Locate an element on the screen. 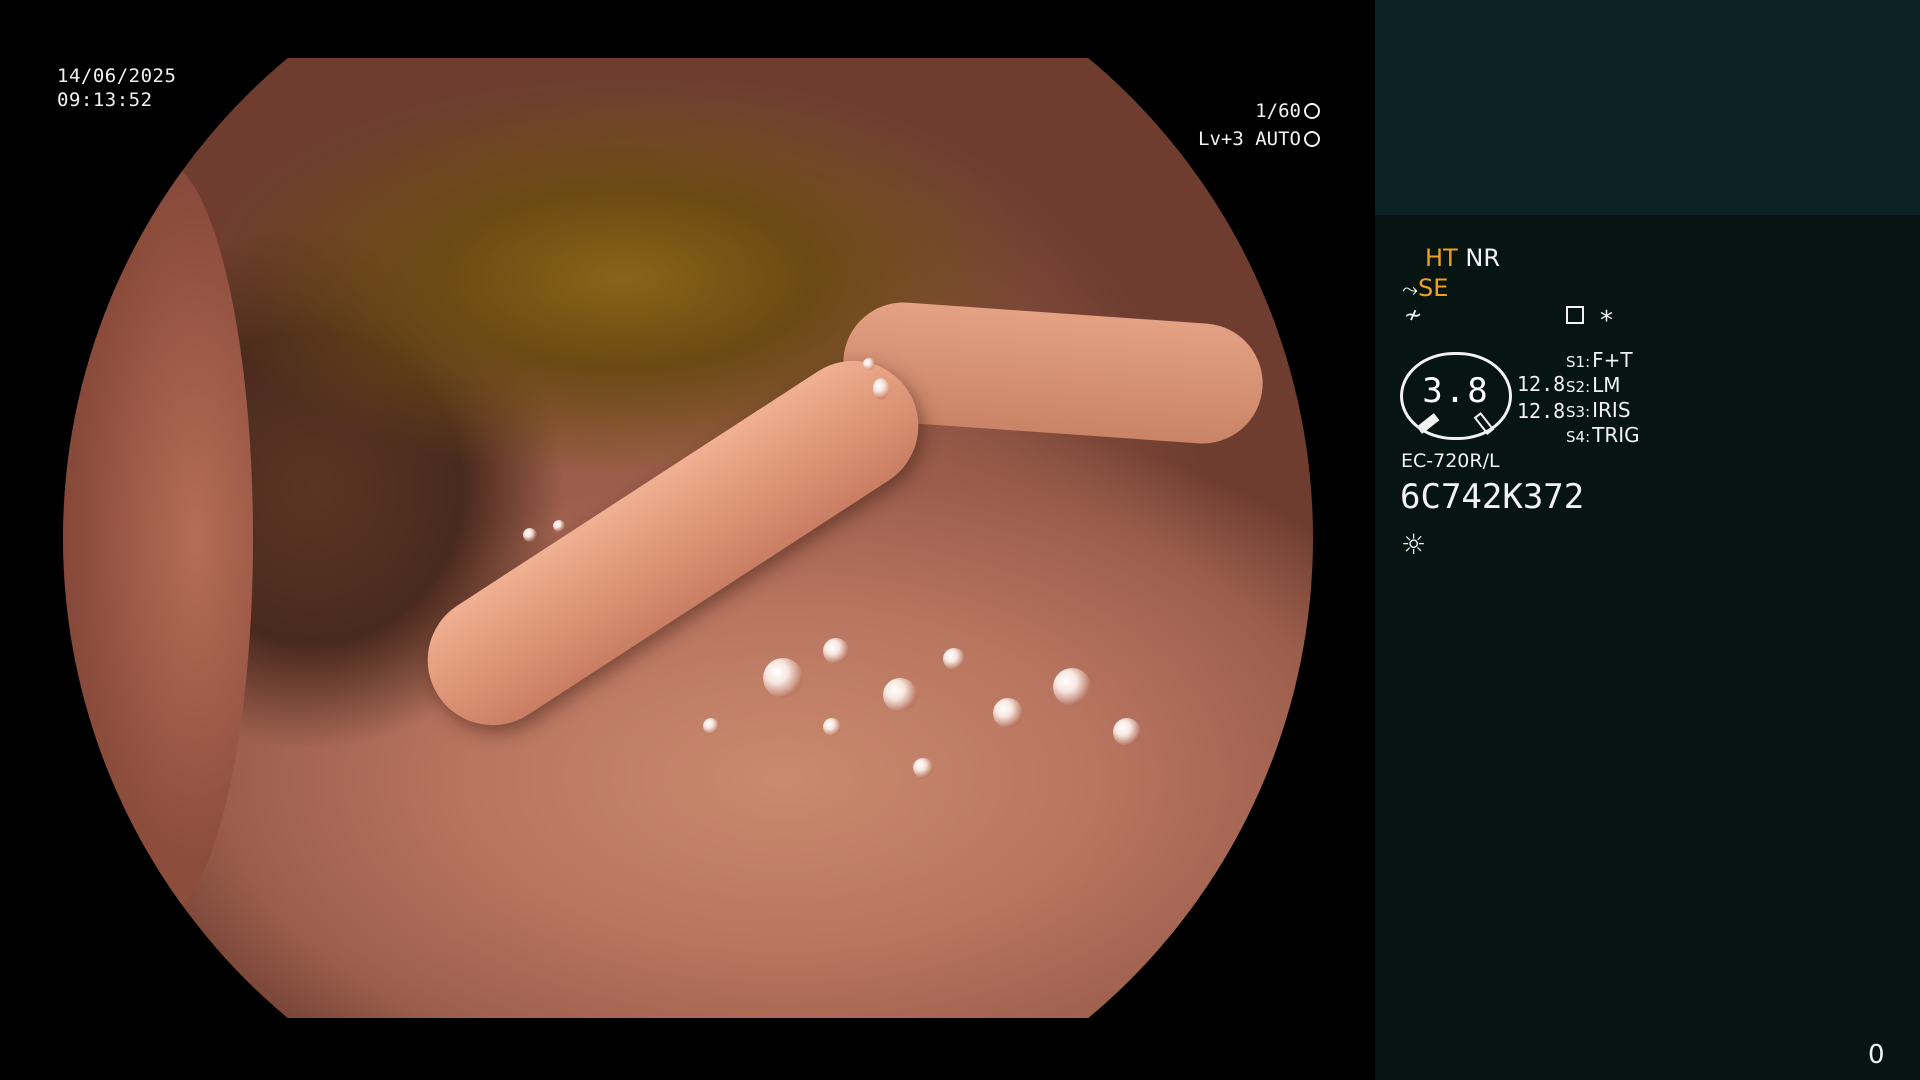  mode-nr: NR is located at coordinates (1482, 258).